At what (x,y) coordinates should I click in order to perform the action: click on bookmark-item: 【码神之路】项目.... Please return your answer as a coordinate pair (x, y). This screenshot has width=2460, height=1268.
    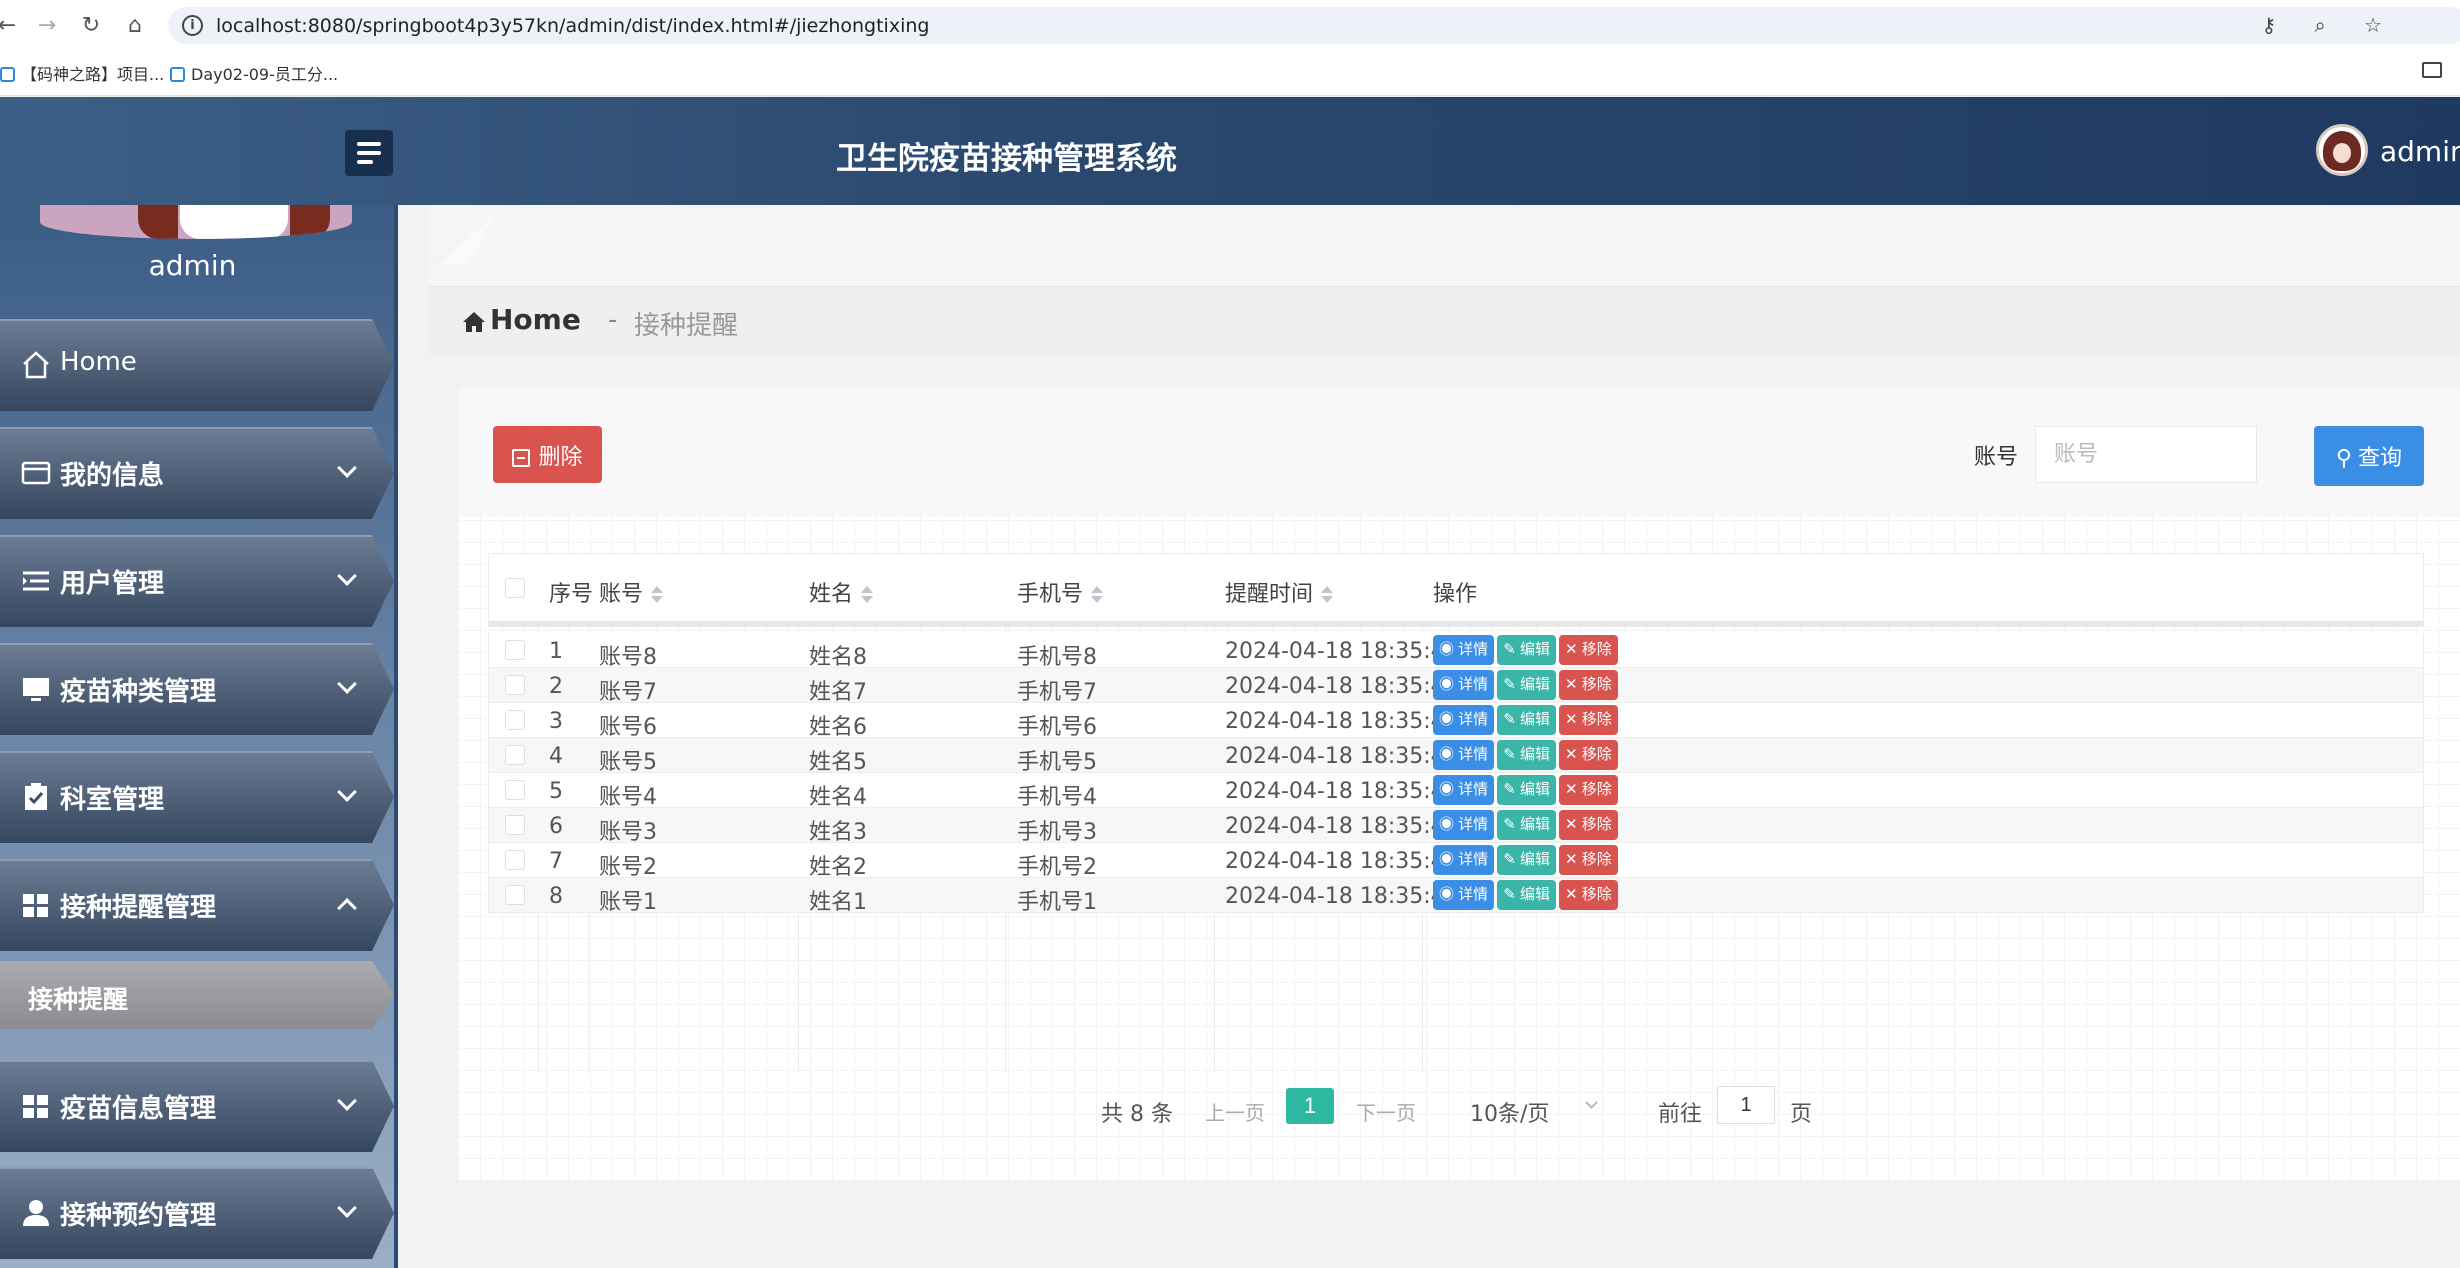
    Looking at the image, I should click on (82, 73).